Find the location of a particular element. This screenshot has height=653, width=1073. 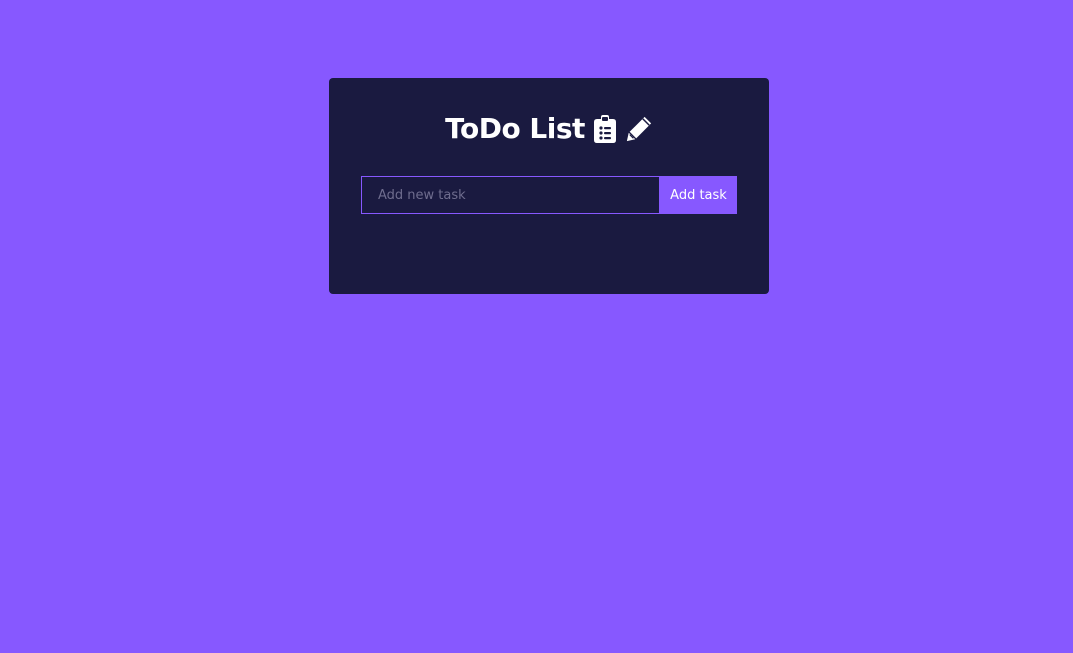

pencil-icon is located at coordinates (639, 129).